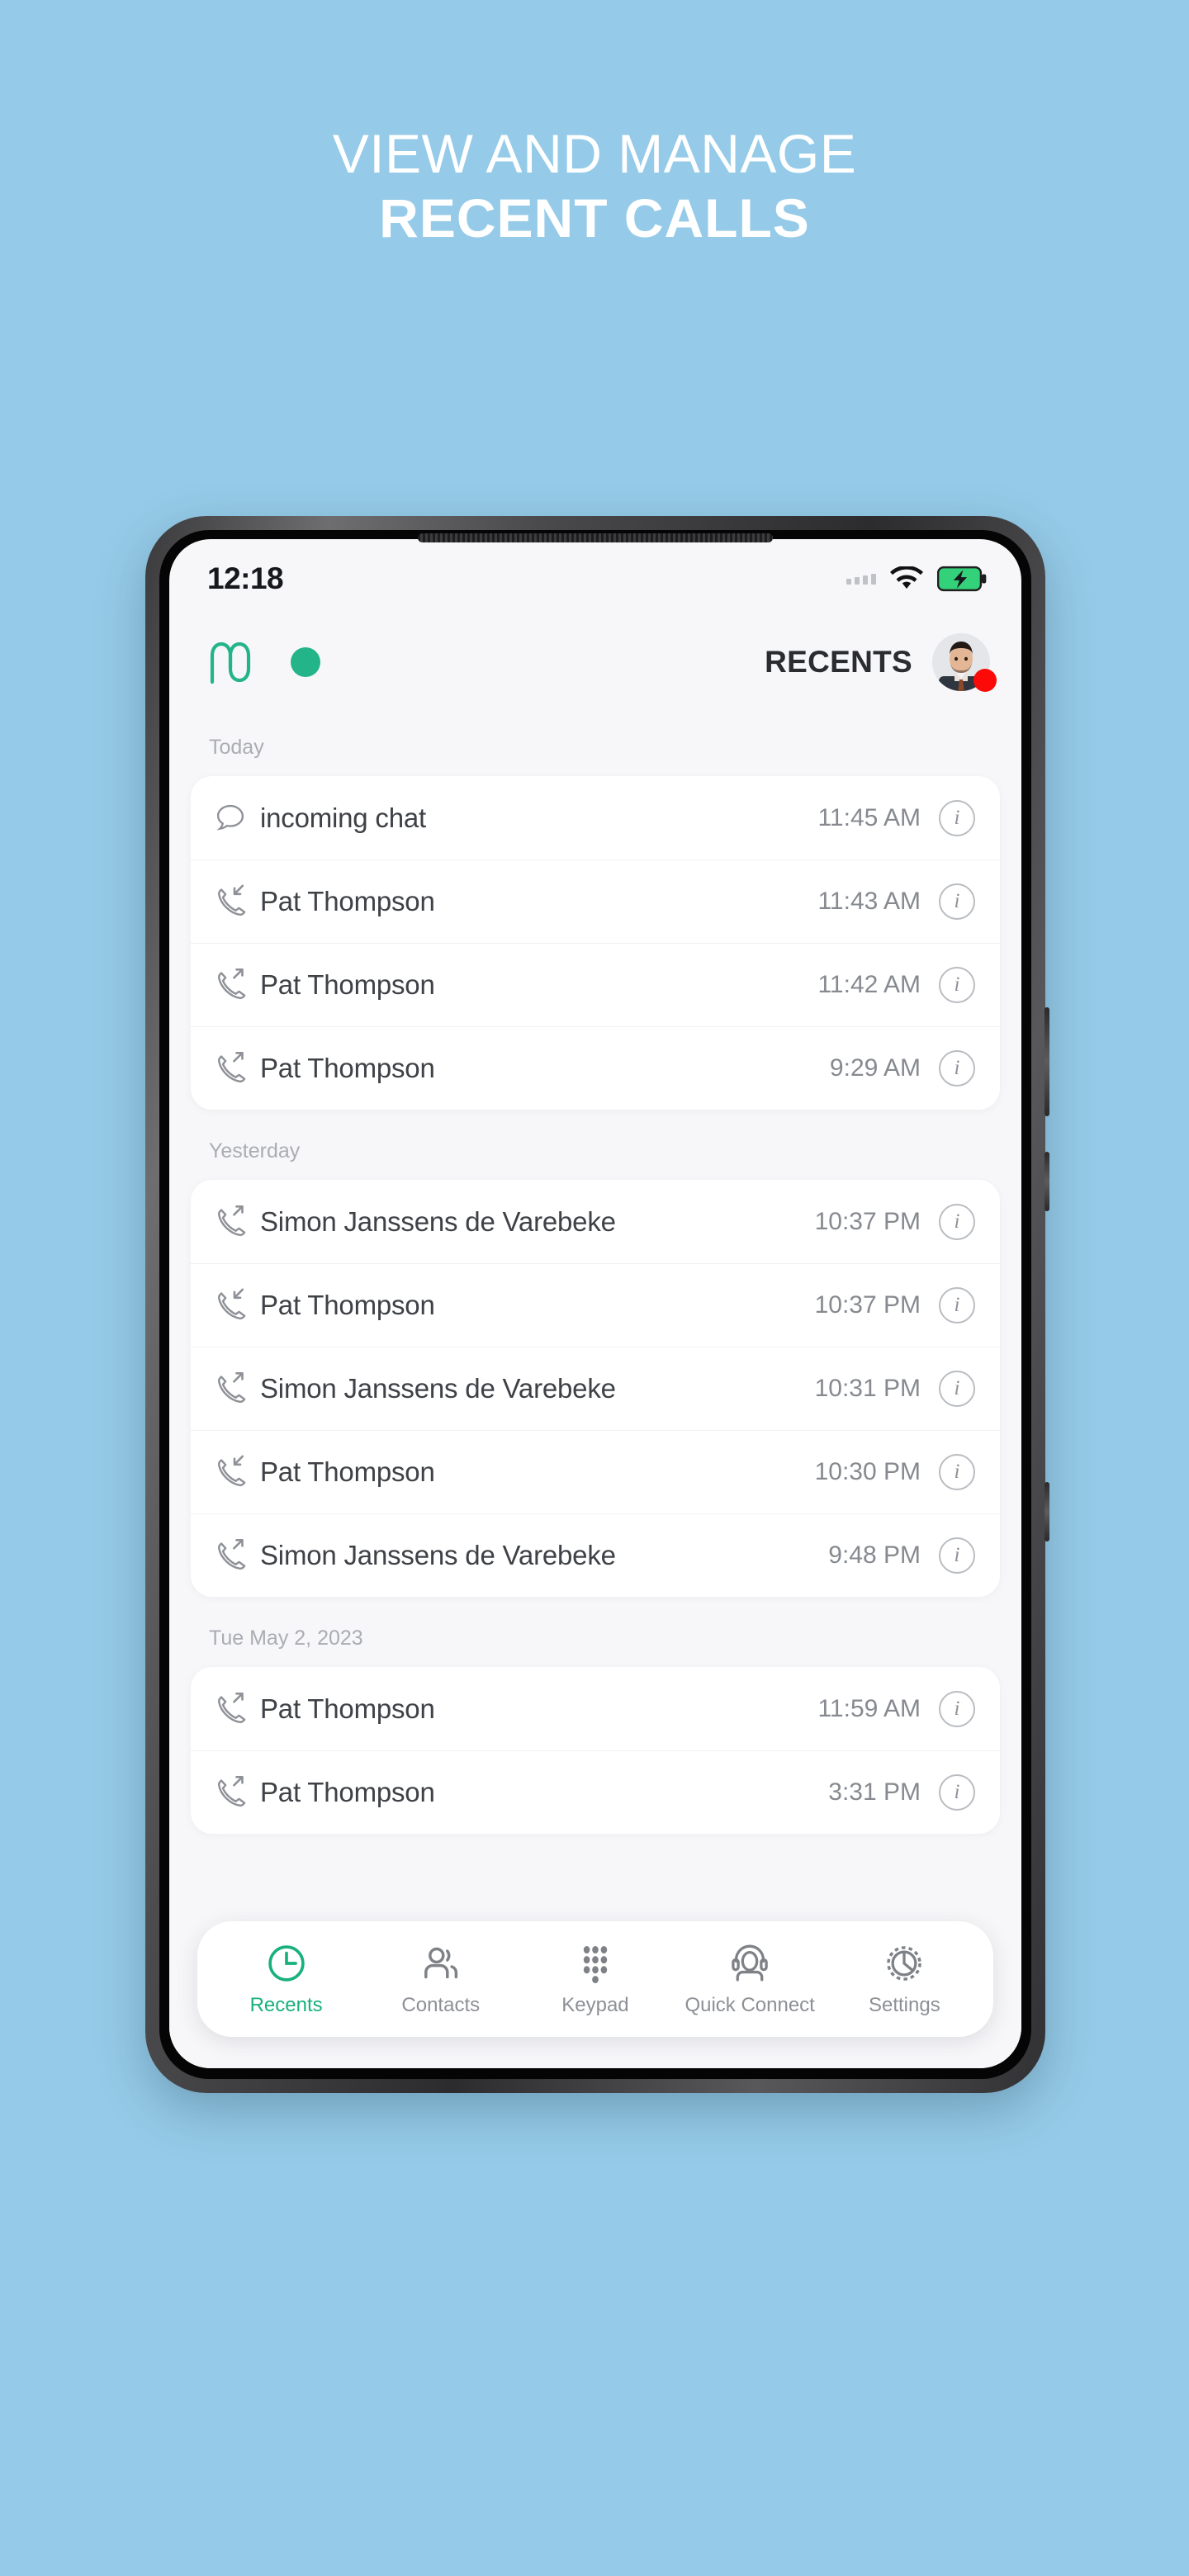 This screenshot has width=1189, height=2576. What do you see at coordinates (286, 1963) in the screenshot?
I see `clock-icon` at bounding box center [286, 1963].